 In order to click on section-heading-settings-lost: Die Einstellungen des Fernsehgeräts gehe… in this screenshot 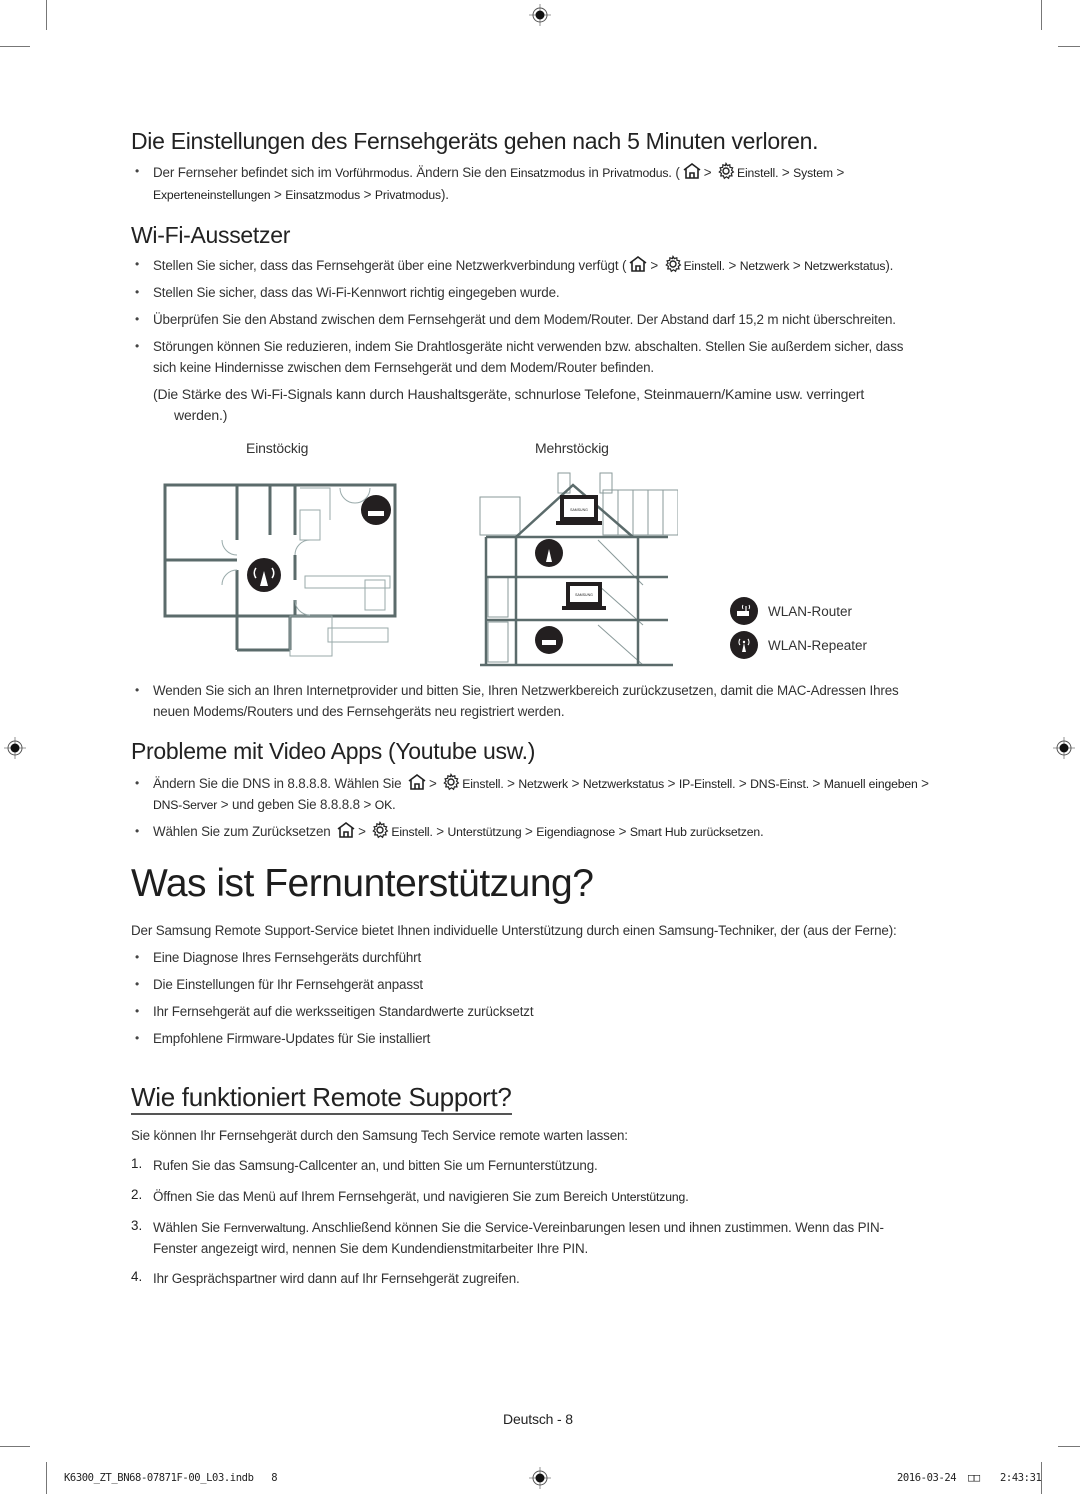, I will do `click(475, 141)`.